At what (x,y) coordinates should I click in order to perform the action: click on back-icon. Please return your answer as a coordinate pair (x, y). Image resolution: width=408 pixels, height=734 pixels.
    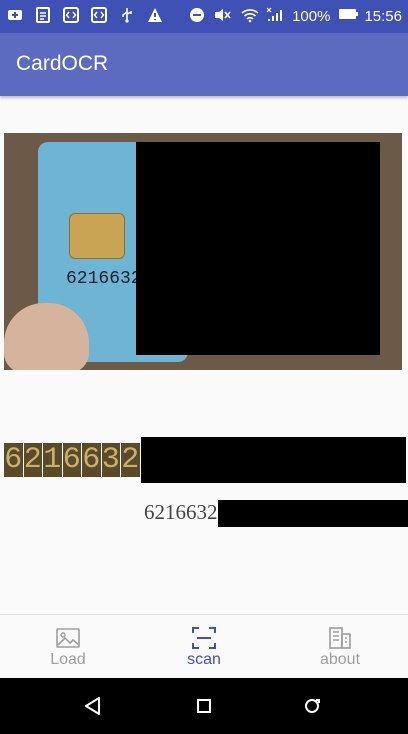
    Looking at the image, I should click on (95, 706).